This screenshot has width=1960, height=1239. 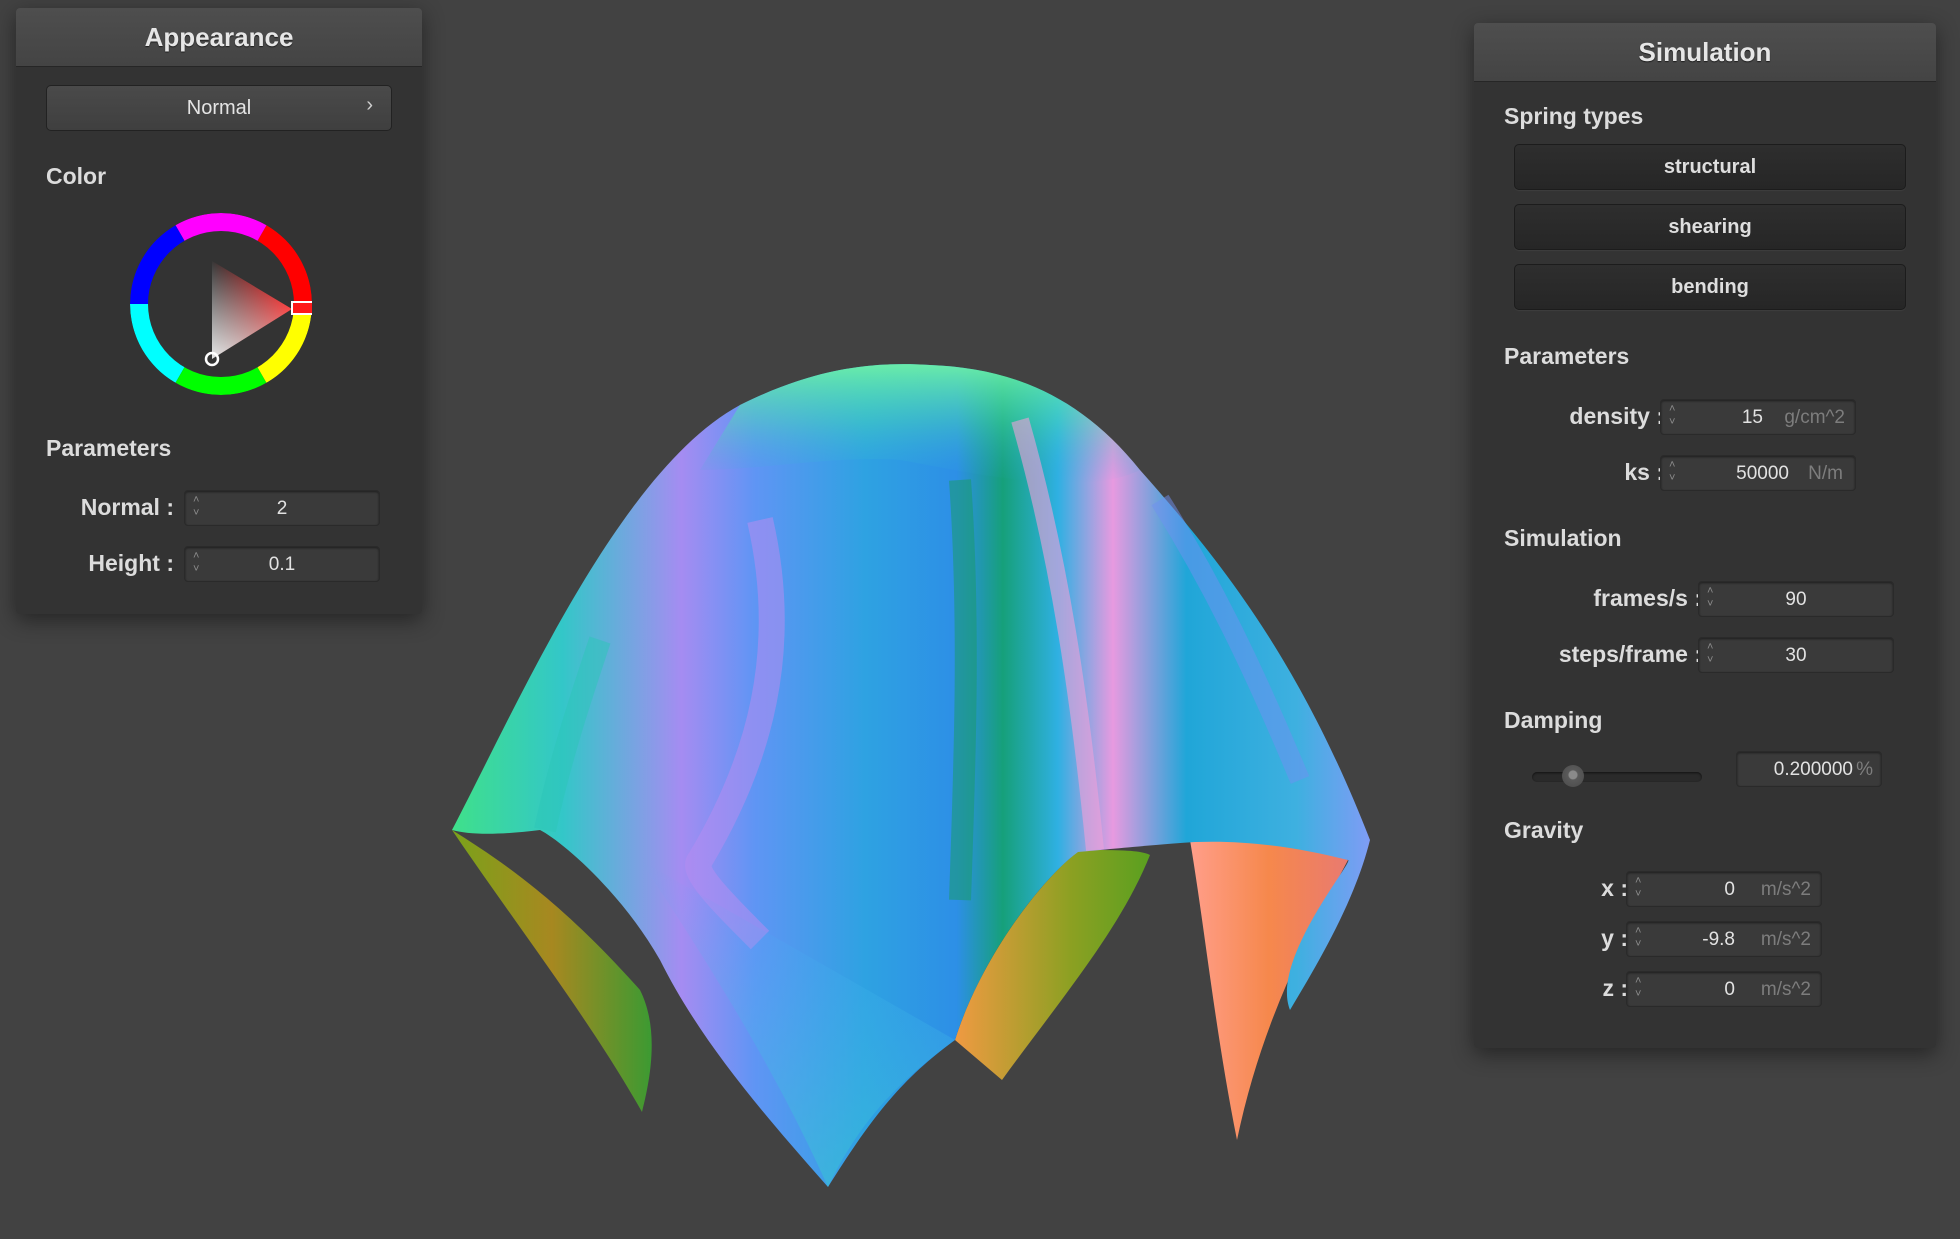 I want to click on damping-field: 0.200000 %, so click(x=1809, y=769).